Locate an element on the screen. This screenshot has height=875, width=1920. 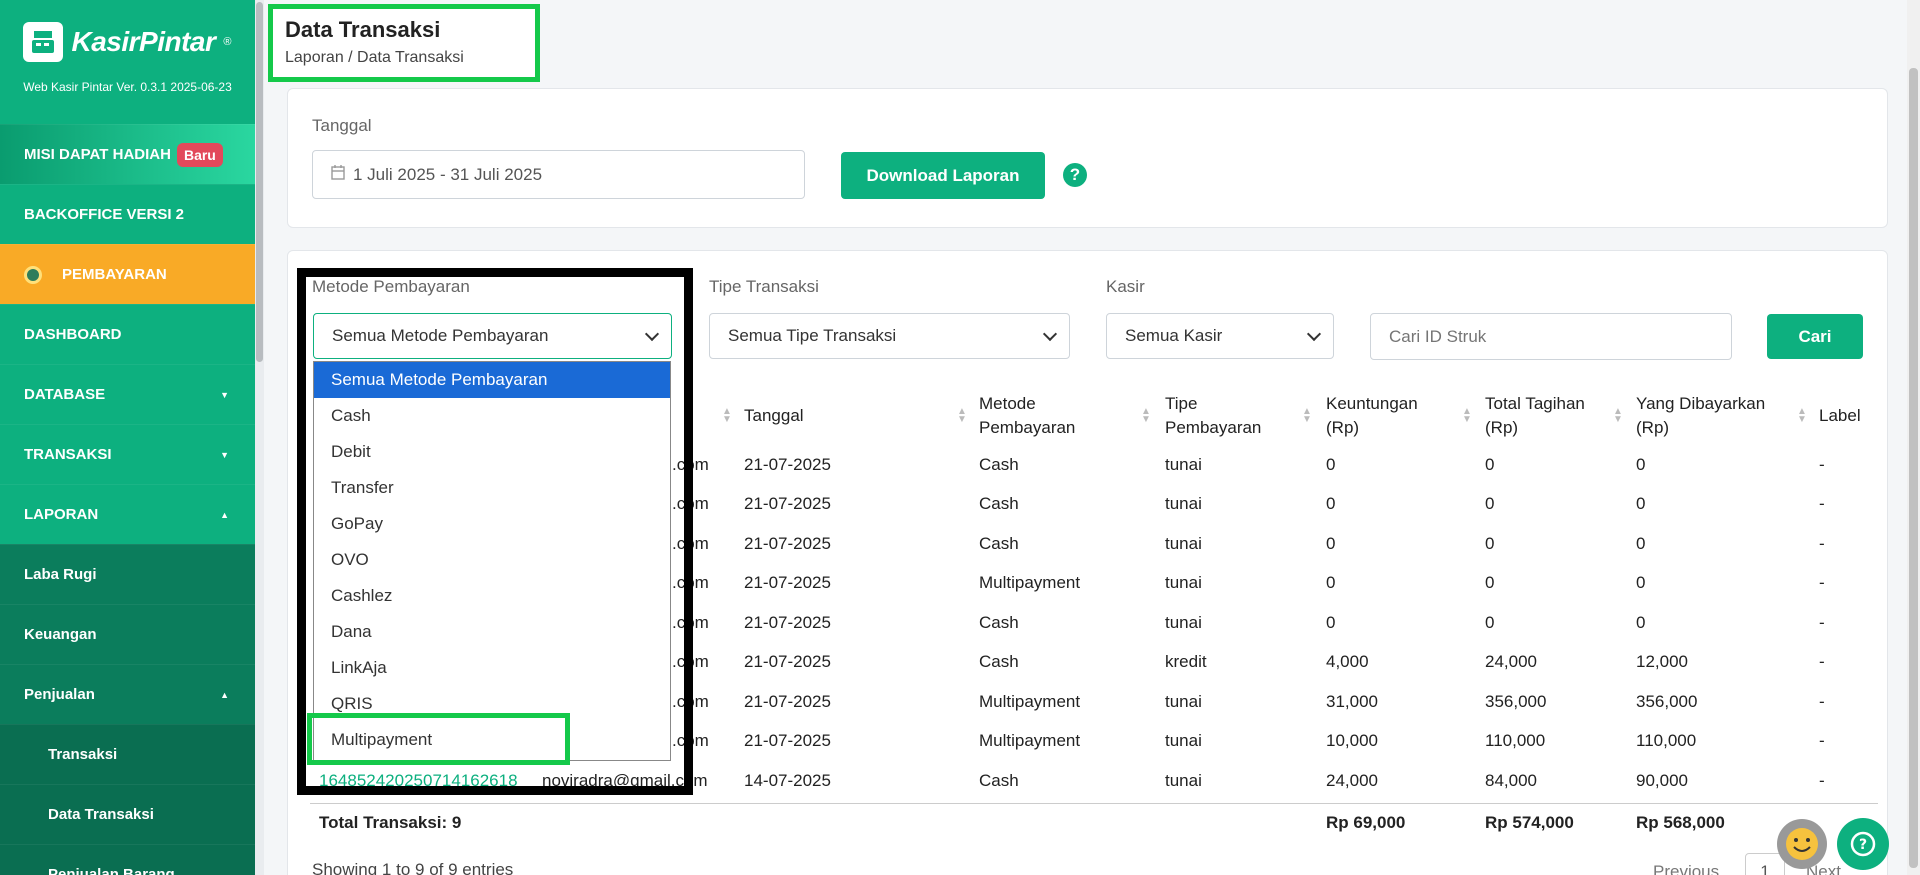
page-1-button: 1 is located at coordinates (1765, 864).